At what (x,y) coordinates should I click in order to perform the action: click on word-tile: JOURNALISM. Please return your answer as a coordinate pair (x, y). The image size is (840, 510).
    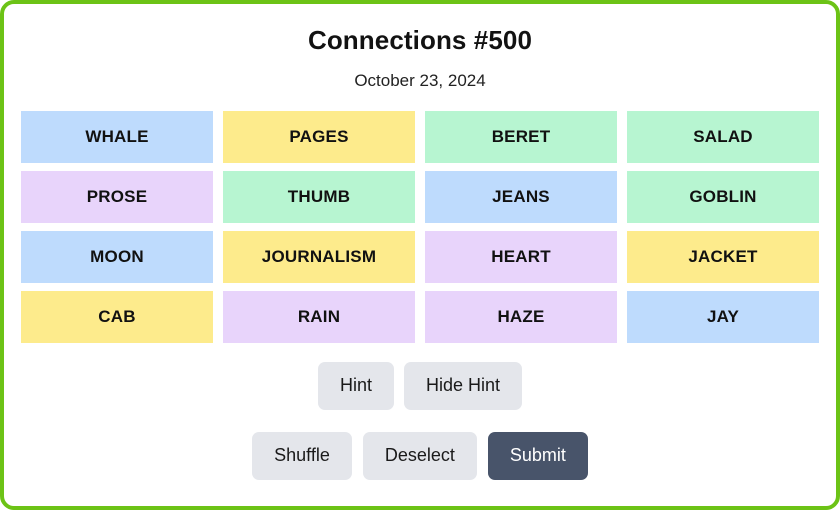
    Looking at the image, I should click on (319, 256).